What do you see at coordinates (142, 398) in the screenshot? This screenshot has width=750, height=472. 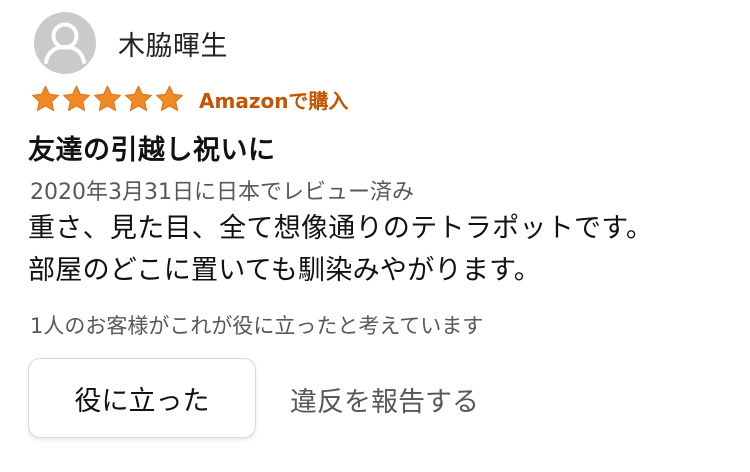 I see `helpful-button: 役に立った` at bounding box center [142, 398].